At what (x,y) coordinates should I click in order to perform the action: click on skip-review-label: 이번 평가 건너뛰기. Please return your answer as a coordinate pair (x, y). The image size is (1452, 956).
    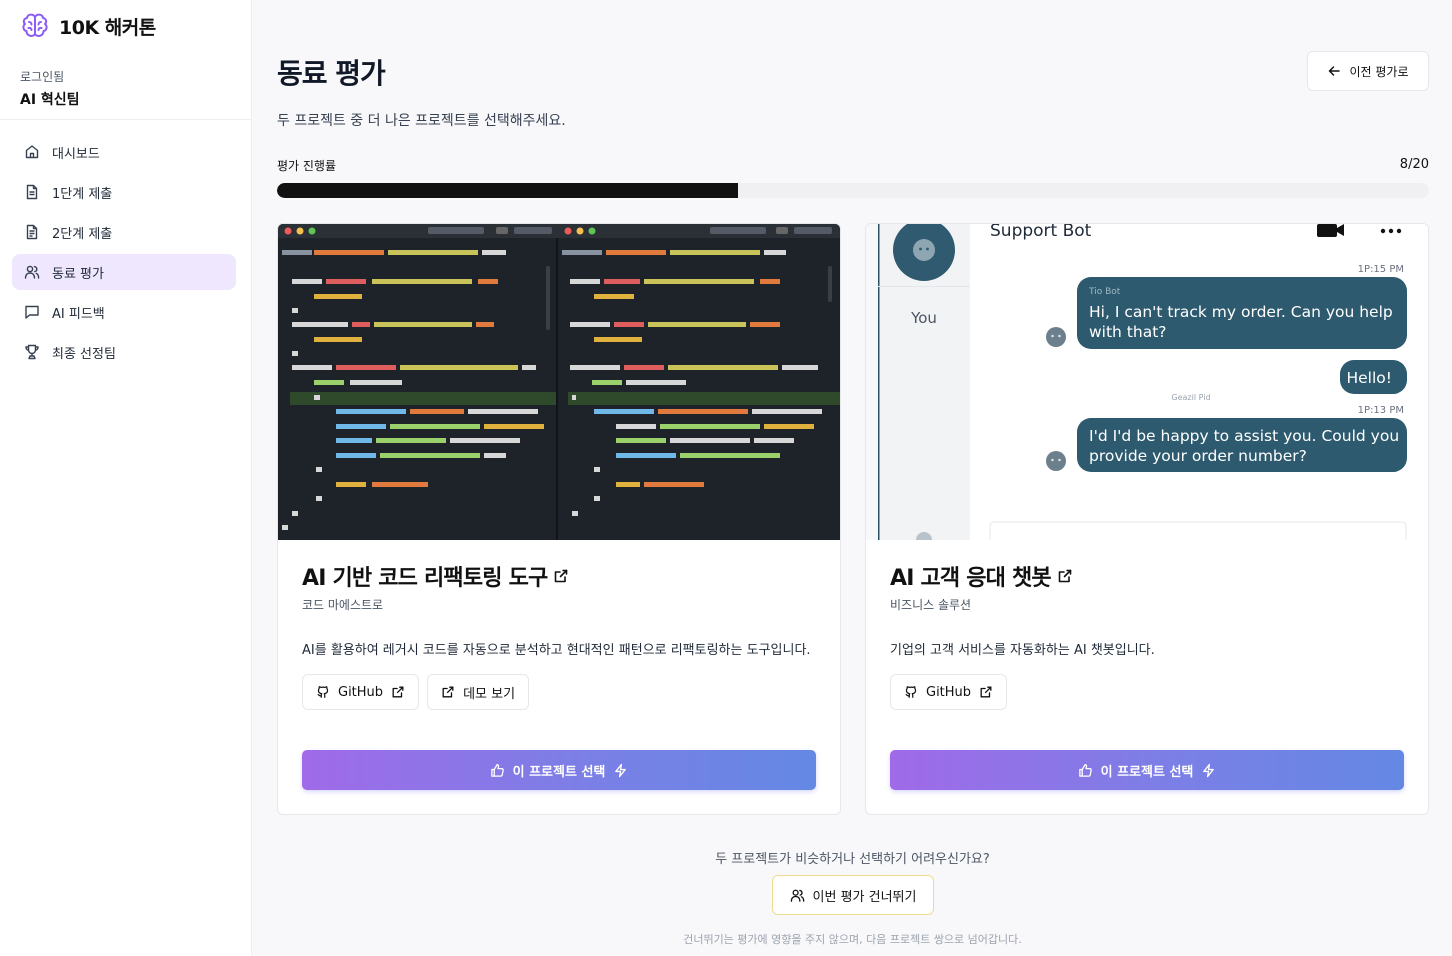
    Looking at the image, I should click on (864, 897).